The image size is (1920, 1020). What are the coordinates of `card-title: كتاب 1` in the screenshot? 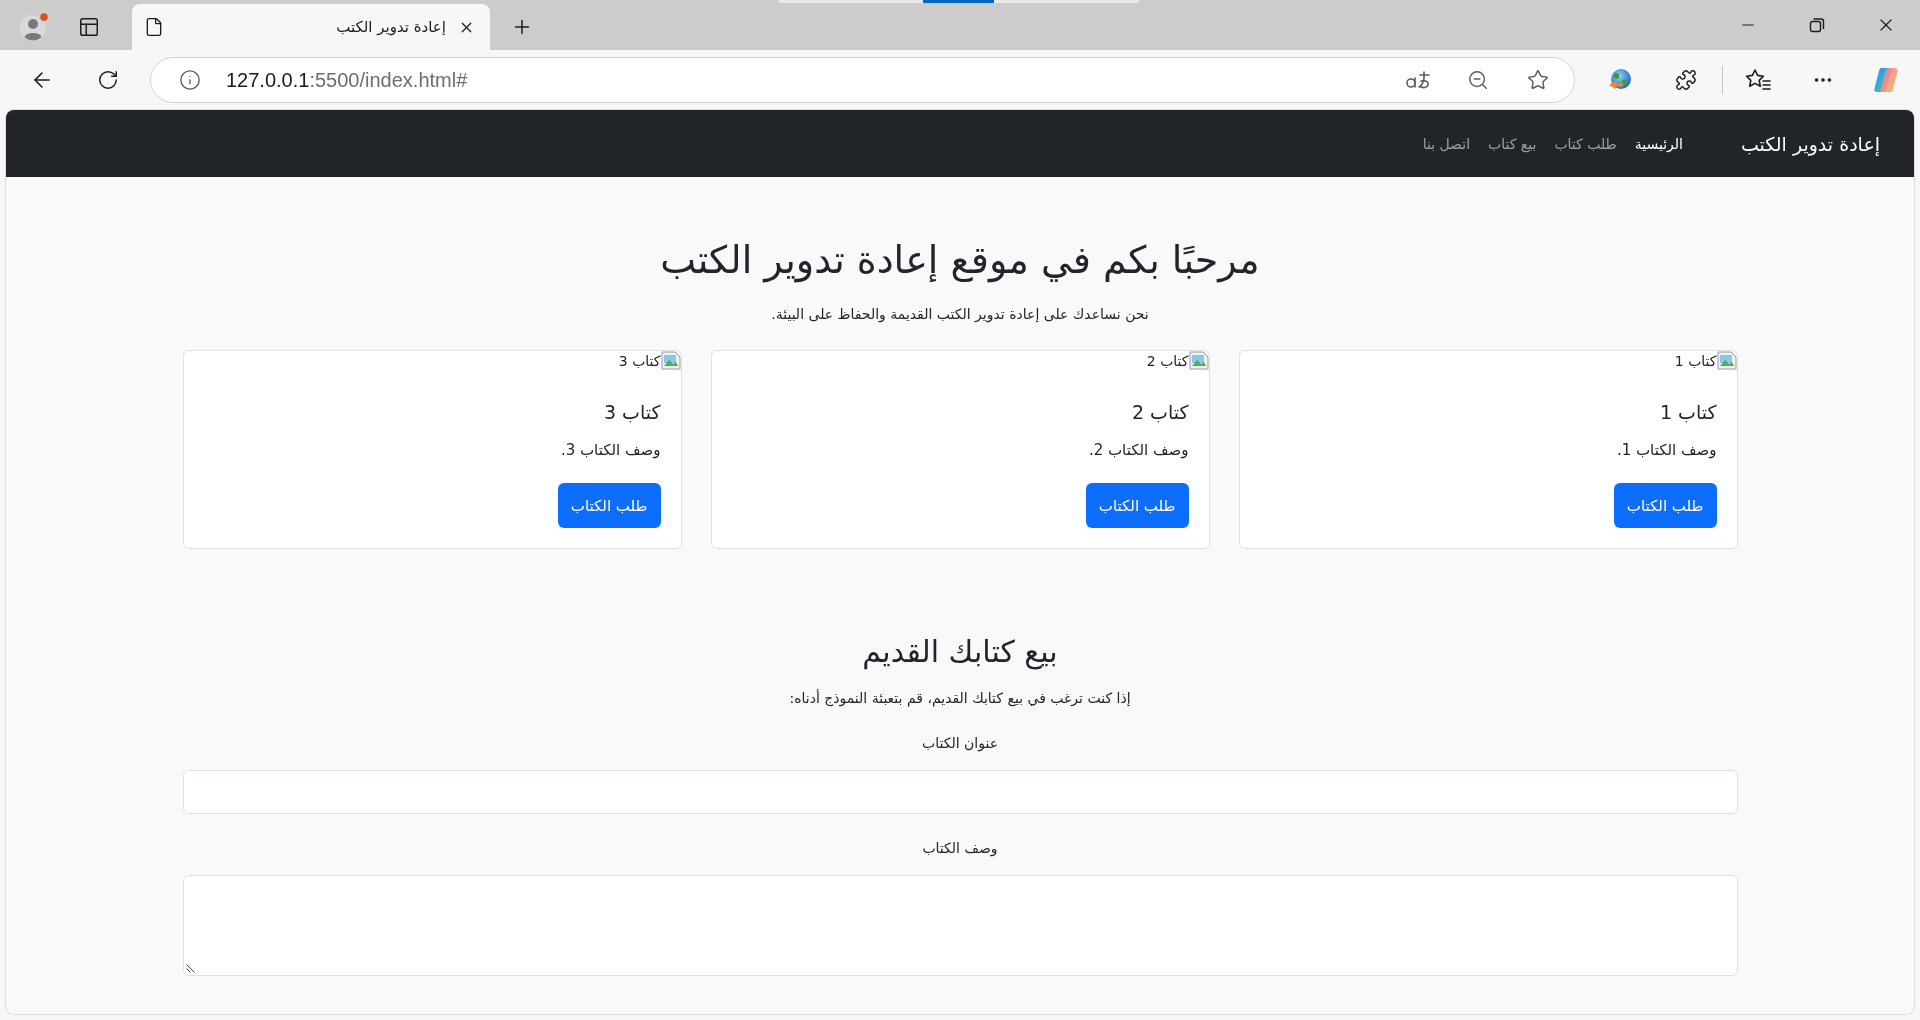 It's located at (1688, 412).